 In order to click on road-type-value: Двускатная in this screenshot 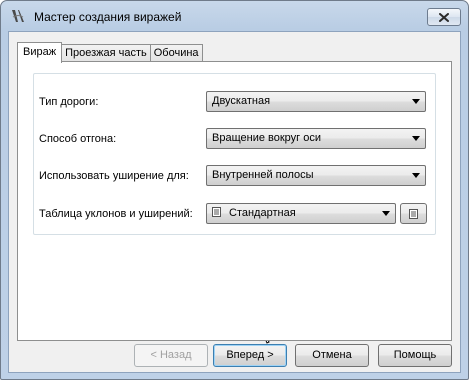, I will do `click(241, 101)`.